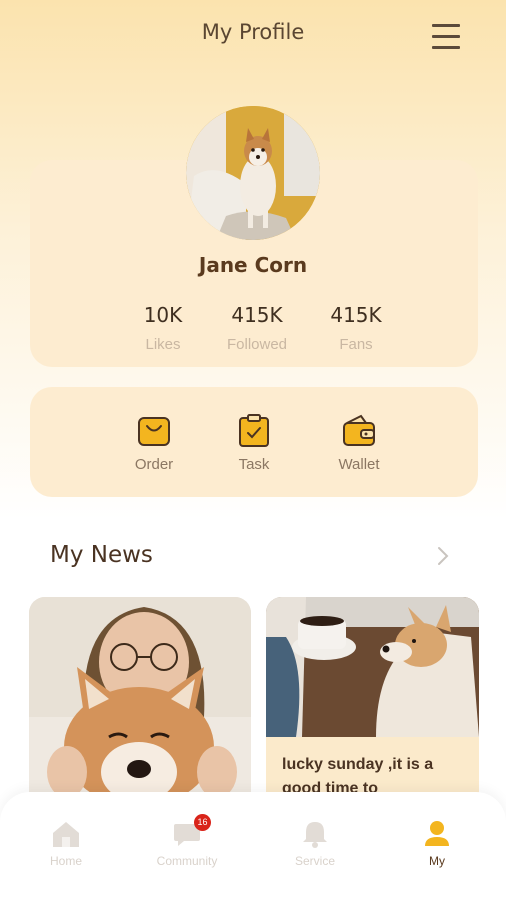 This screenshot has width=506, height=900. I want to click on user-icon, so click(437, 833).